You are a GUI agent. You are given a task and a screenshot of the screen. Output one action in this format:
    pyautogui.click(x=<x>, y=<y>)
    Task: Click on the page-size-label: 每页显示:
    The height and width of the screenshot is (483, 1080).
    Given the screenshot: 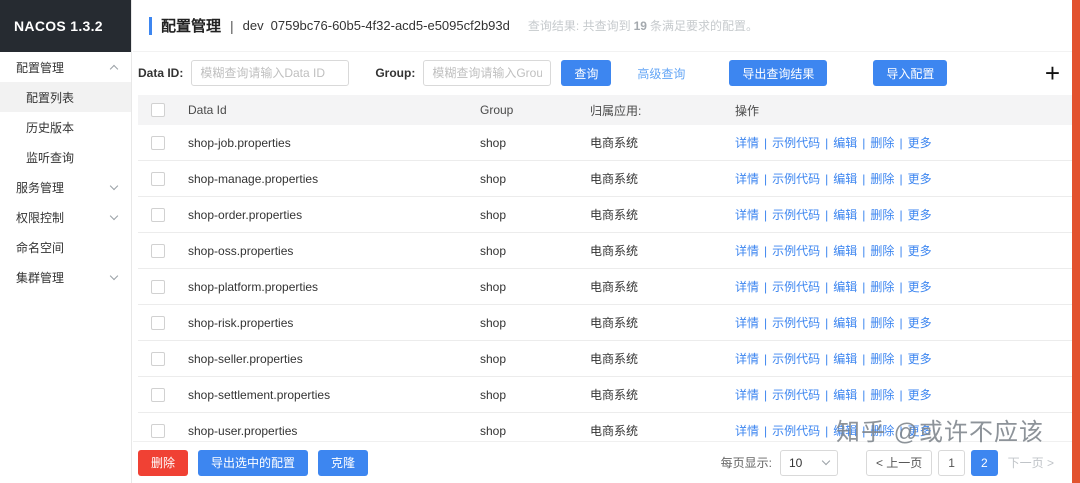 What is the action you would take?
    pyautogui.click(x=746, y=463)
    